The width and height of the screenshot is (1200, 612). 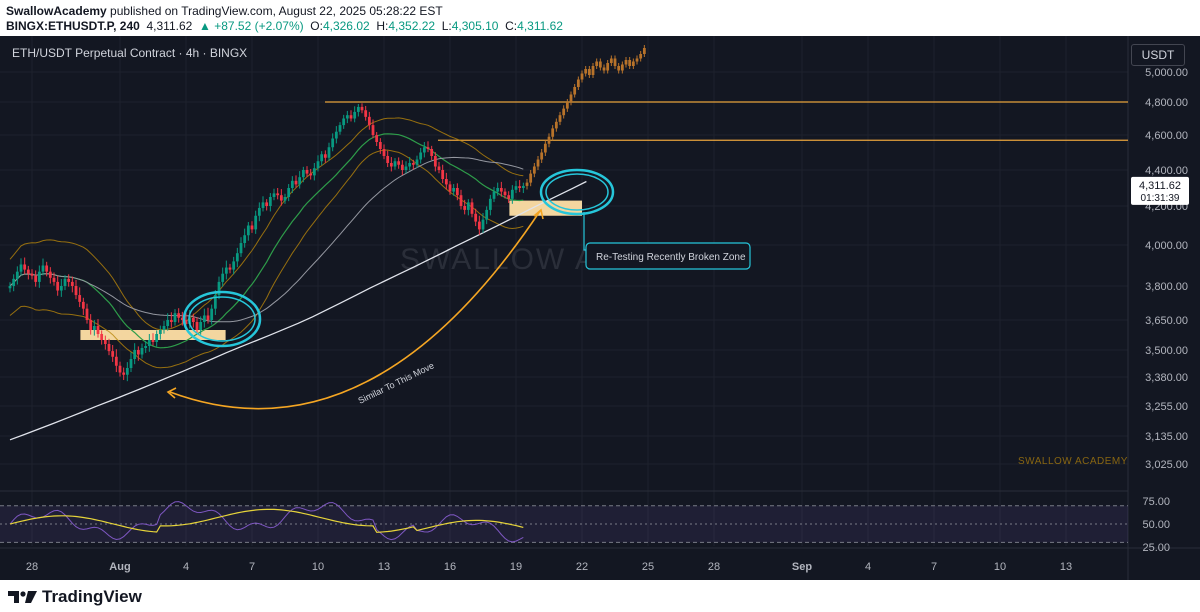 What do you see at coordinates (1160, 198) in the screenshot?
I see `candle-countdown: 01:31:39` at bounding box center [1160, 198].